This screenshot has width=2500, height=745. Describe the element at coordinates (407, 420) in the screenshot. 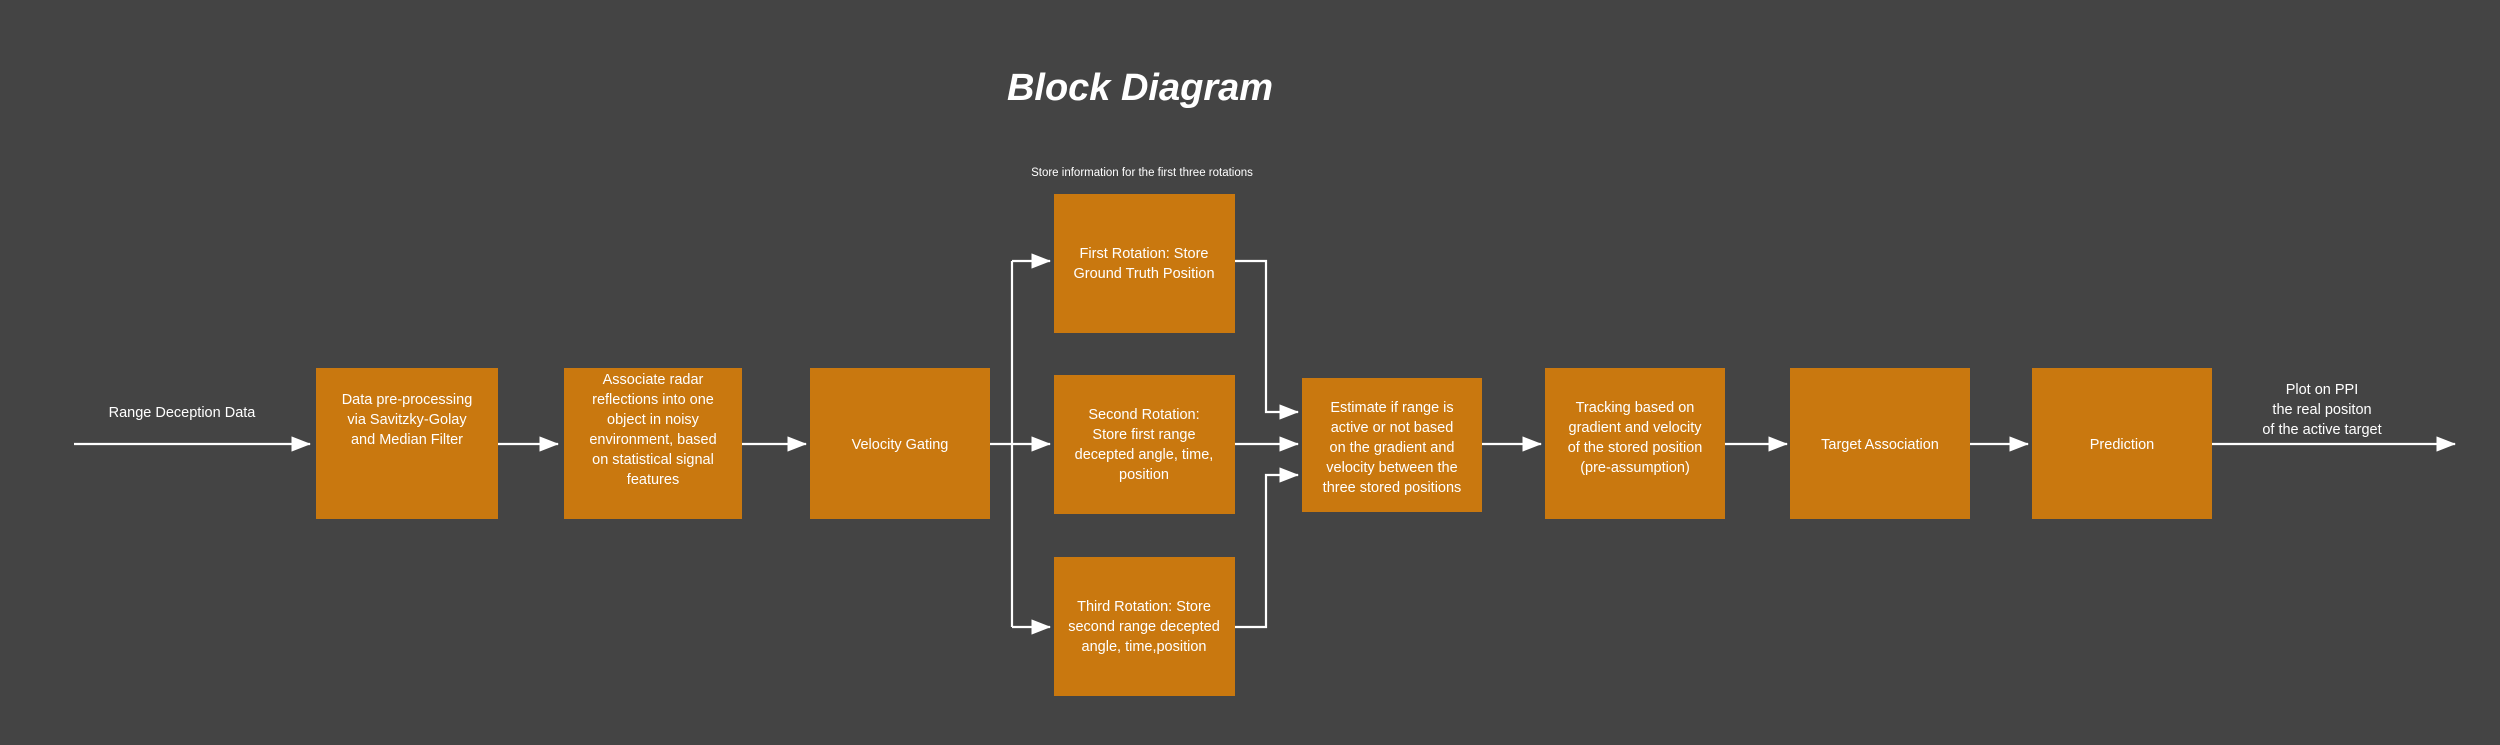

I see `node-preprocessing-line-2: via Savitzky-Golay` at that location.